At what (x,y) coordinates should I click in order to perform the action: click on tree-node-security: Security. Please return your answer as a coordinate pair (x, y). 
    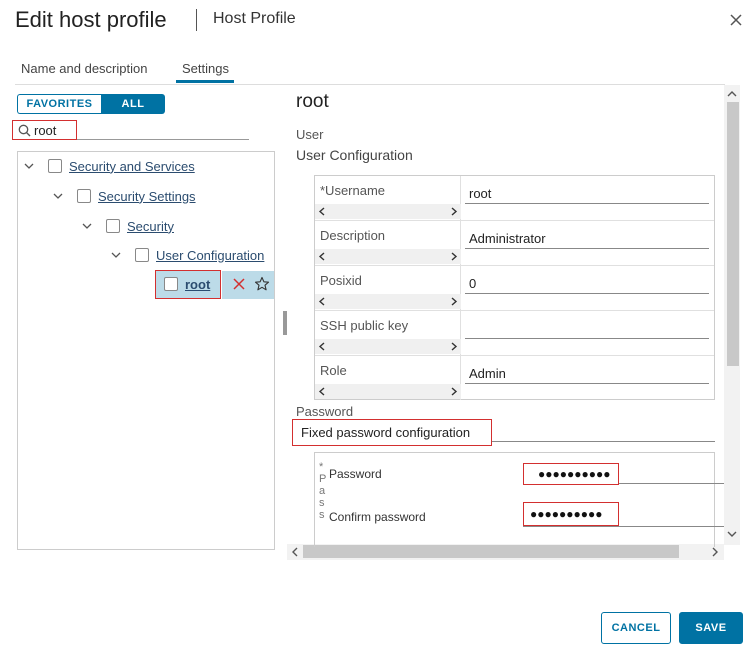
    Looking at the image, I should click on (128, 226).